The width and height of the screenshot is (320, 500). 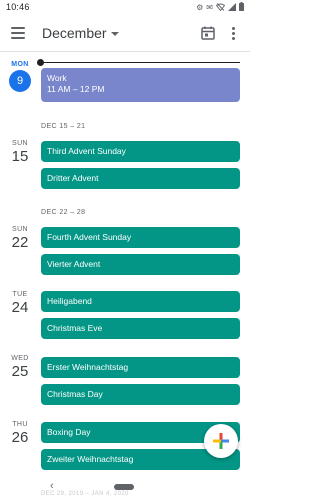 I want to click on more-vert-icon, so click(x=233, y=33).